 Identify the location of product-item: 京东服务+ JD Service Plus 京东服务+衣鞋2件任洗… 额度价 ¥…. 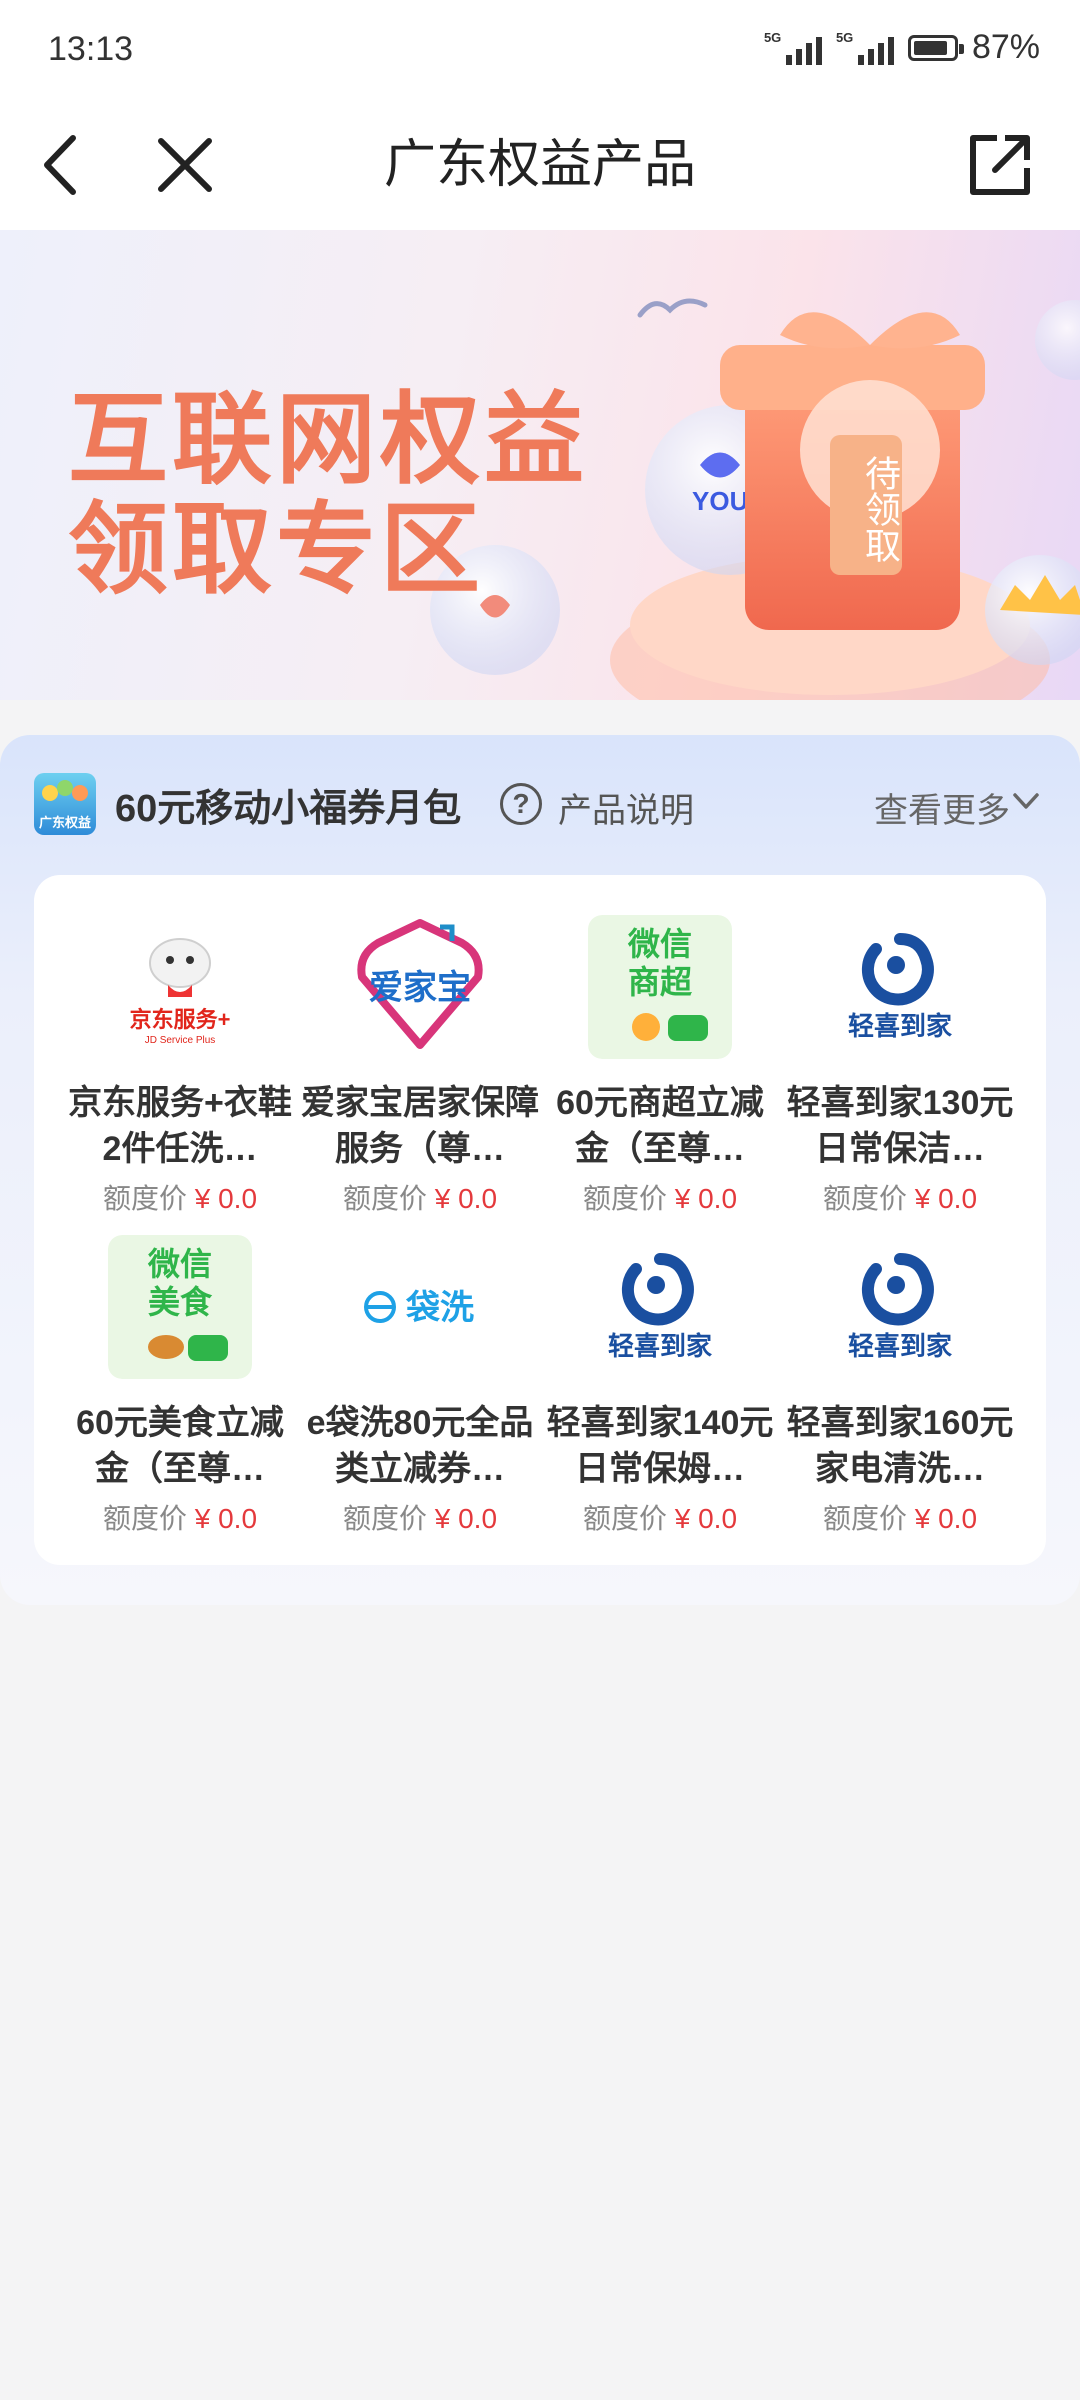
(180, 1044).